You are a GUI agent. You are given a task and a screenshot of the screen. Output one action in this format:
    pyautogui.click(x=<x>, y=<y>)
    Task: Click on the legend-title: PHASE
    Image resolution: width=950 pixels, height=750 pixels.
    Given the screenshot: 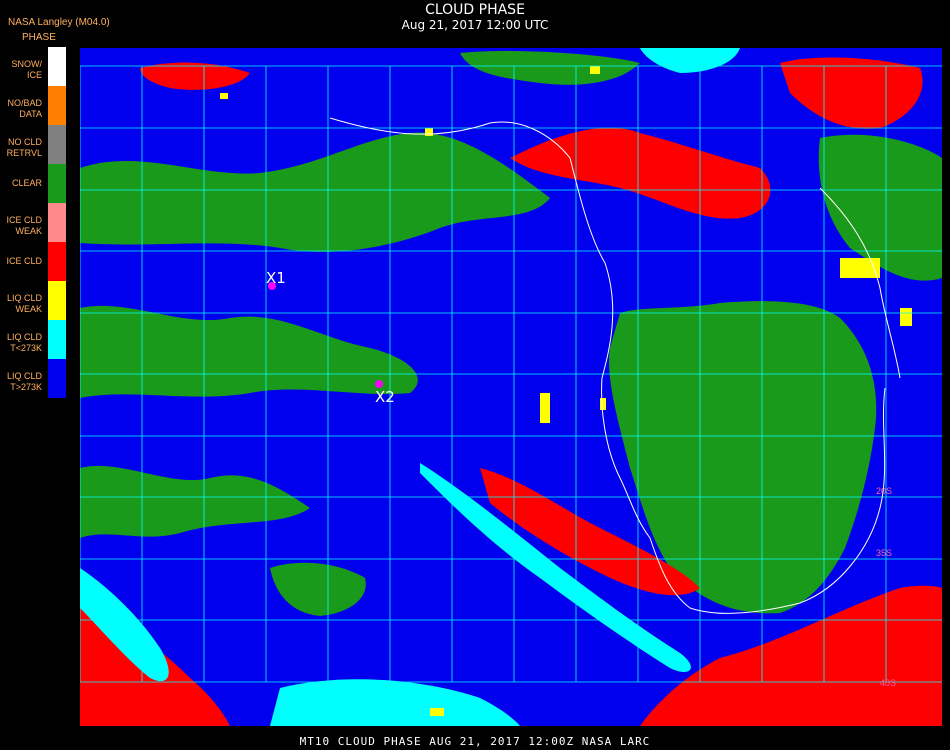 What is the action you would take?
    pyautogui.click(x=39, y=37)
    